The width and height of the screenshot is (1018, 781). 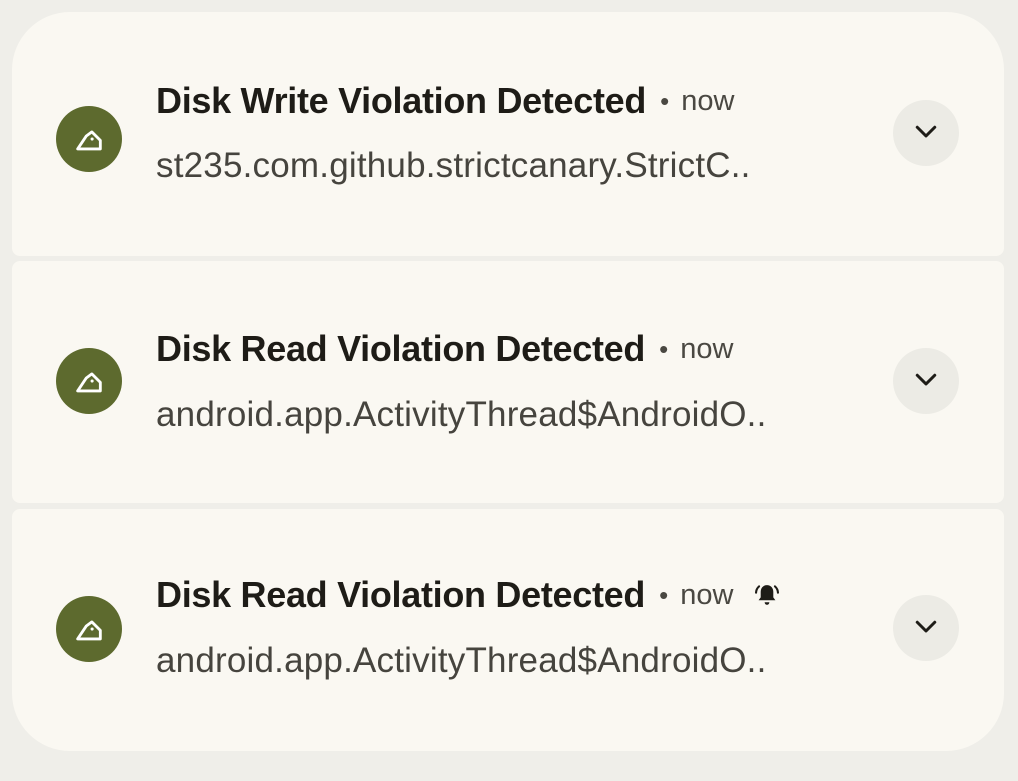 I want to click on notification-text: st235.com.github.strictcanary.StrictC.., so click(x=453, y=165).